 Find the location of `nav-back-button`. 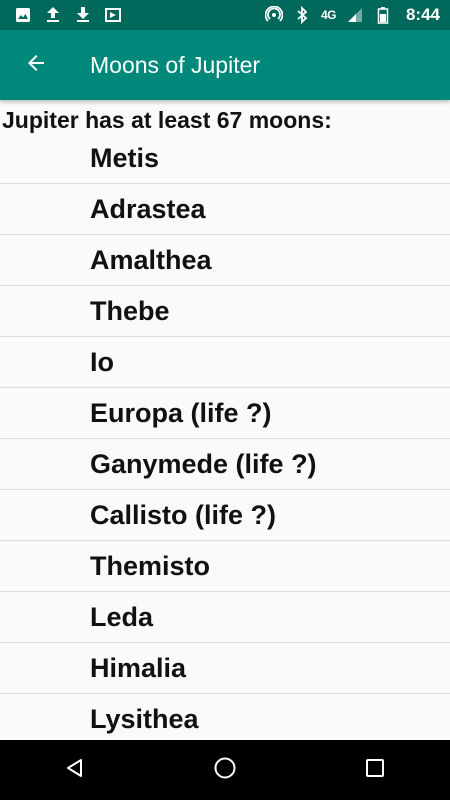

nav-back-button is located at coordinates (75, 770).